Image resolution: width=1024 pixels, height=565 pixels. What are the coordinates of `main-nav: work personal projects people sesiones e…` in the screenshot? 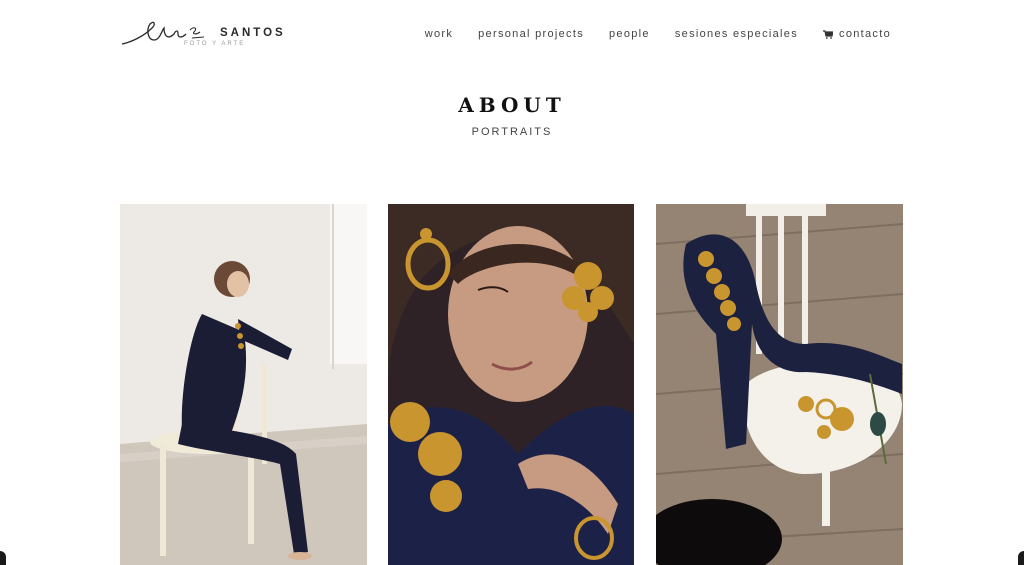 It's located at (658, 34).